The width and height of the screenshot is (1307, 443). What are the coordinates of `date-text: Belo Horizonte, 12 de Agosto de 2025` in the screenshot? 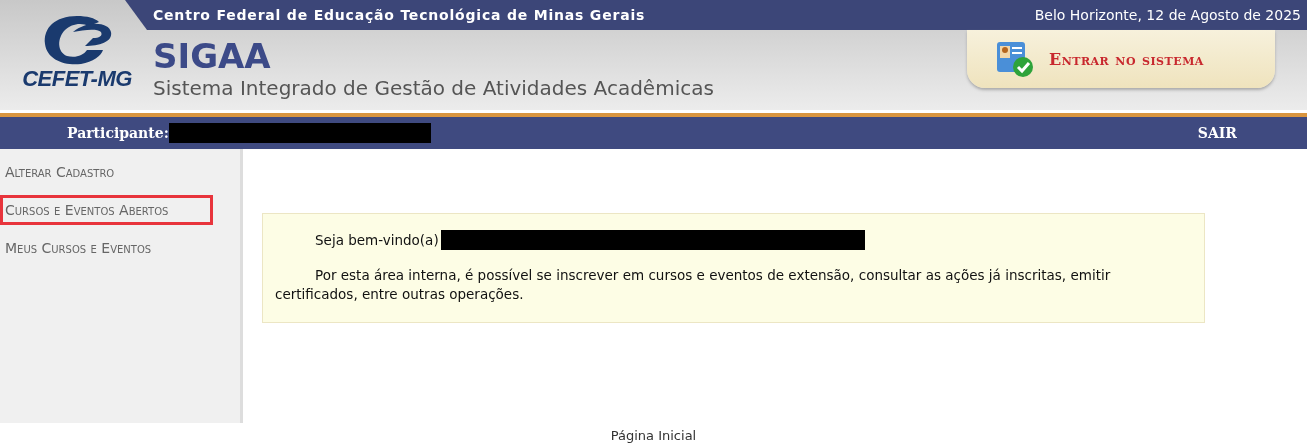 It's located at (1167, 15).